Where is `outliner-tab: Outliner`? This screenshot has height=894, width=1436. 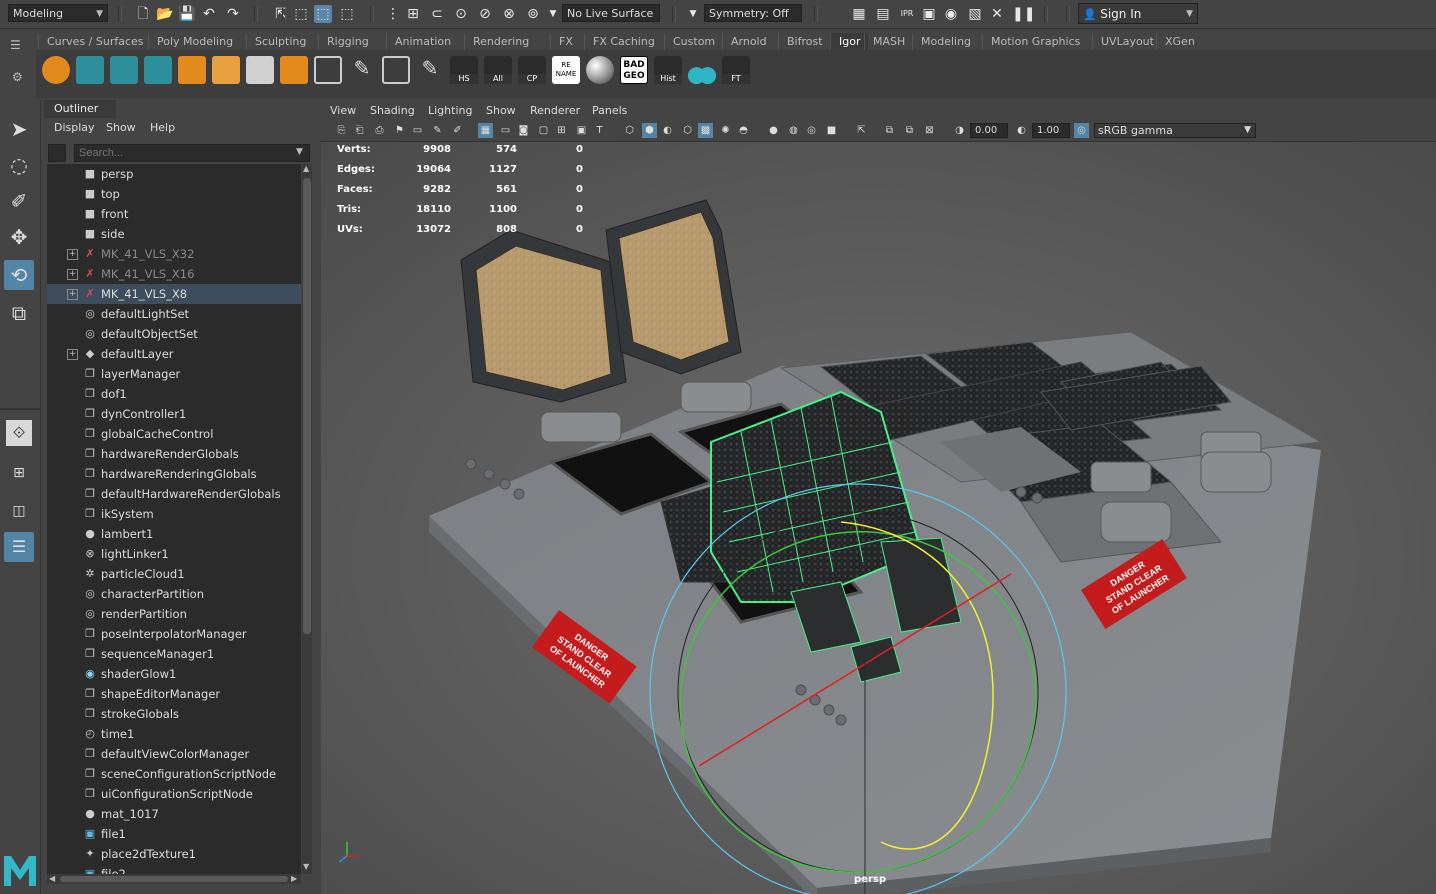
outliner-tab: Outliner is located at coordinates (80, 109).